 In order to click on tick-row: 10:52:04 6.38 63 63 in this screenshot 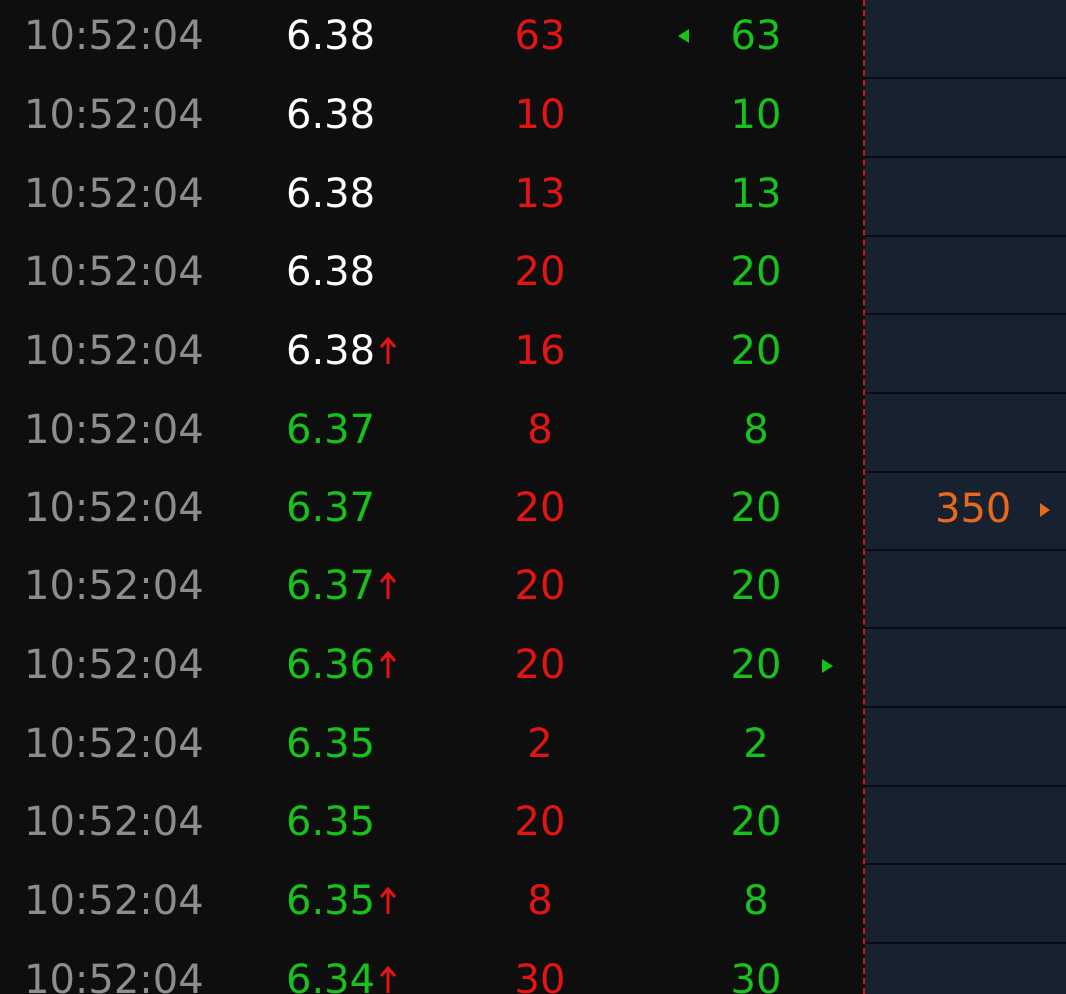, I will do `click(432, 39)`.